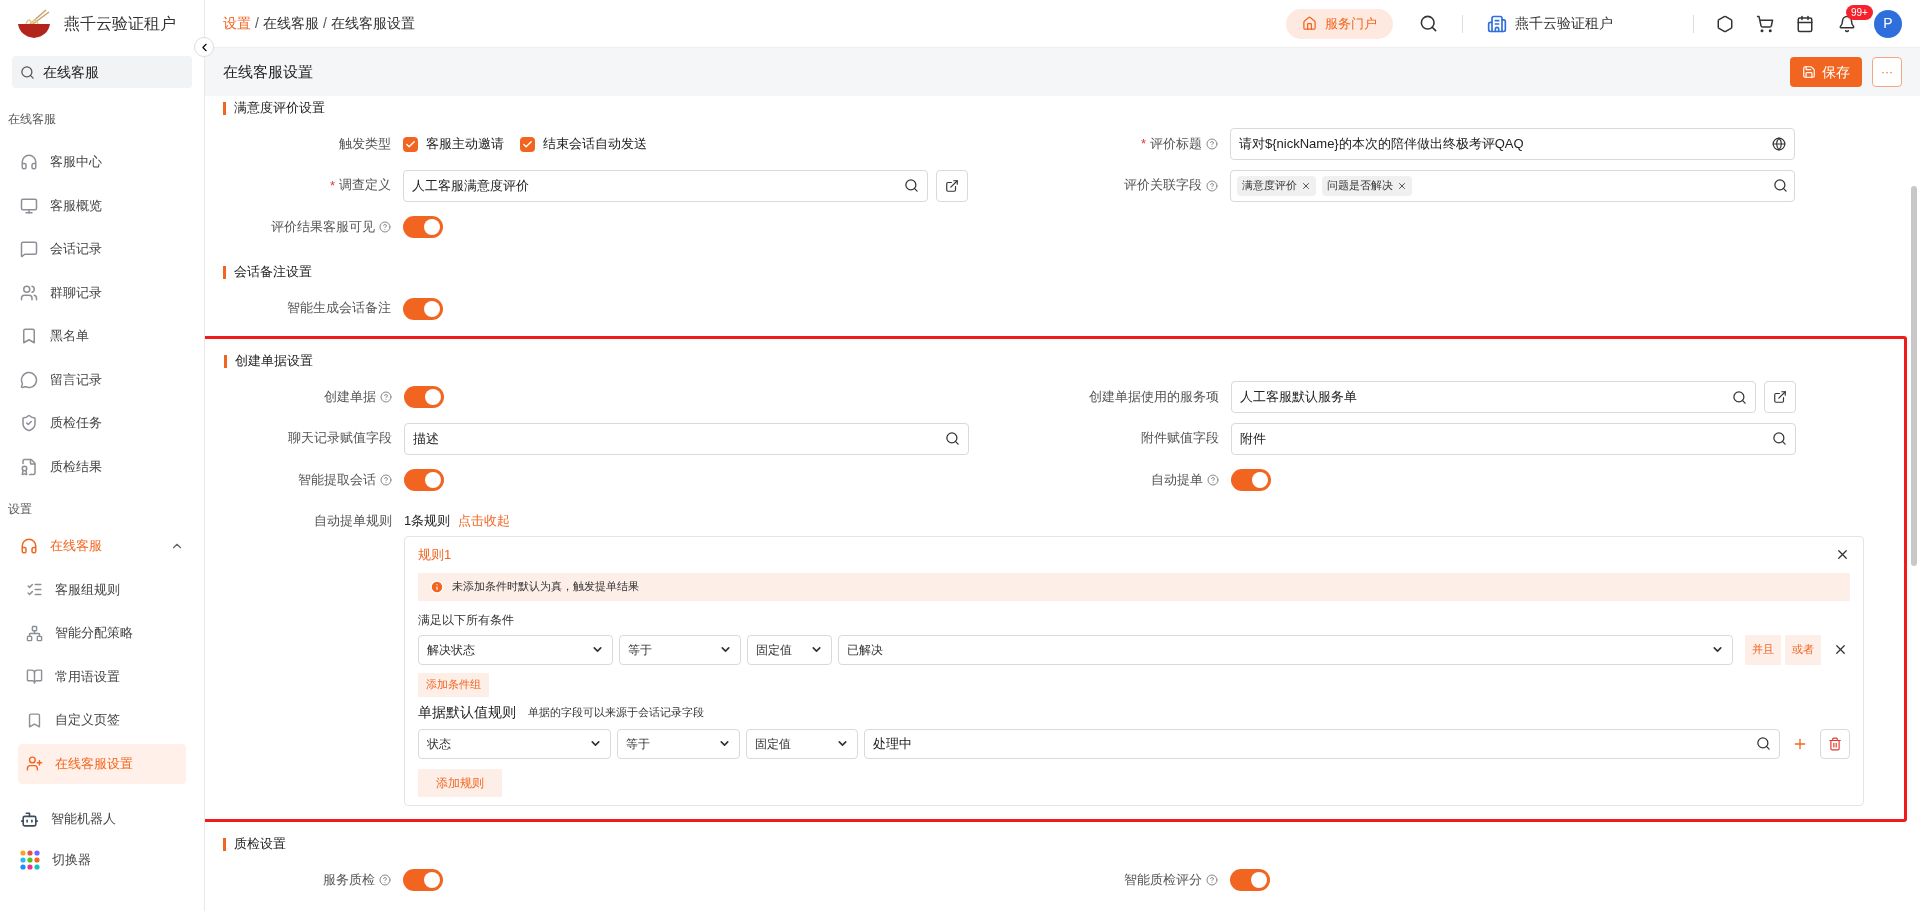  I want to click on sidebar-item: 会话记录, so click(102, 249).